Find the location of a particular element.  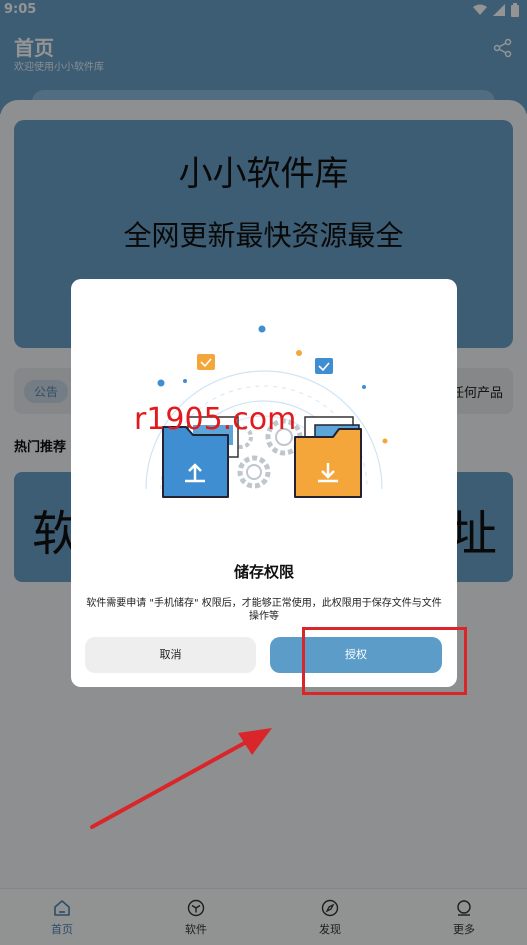

dialog-title: 储存权限 is located at coordinates (263, 572).